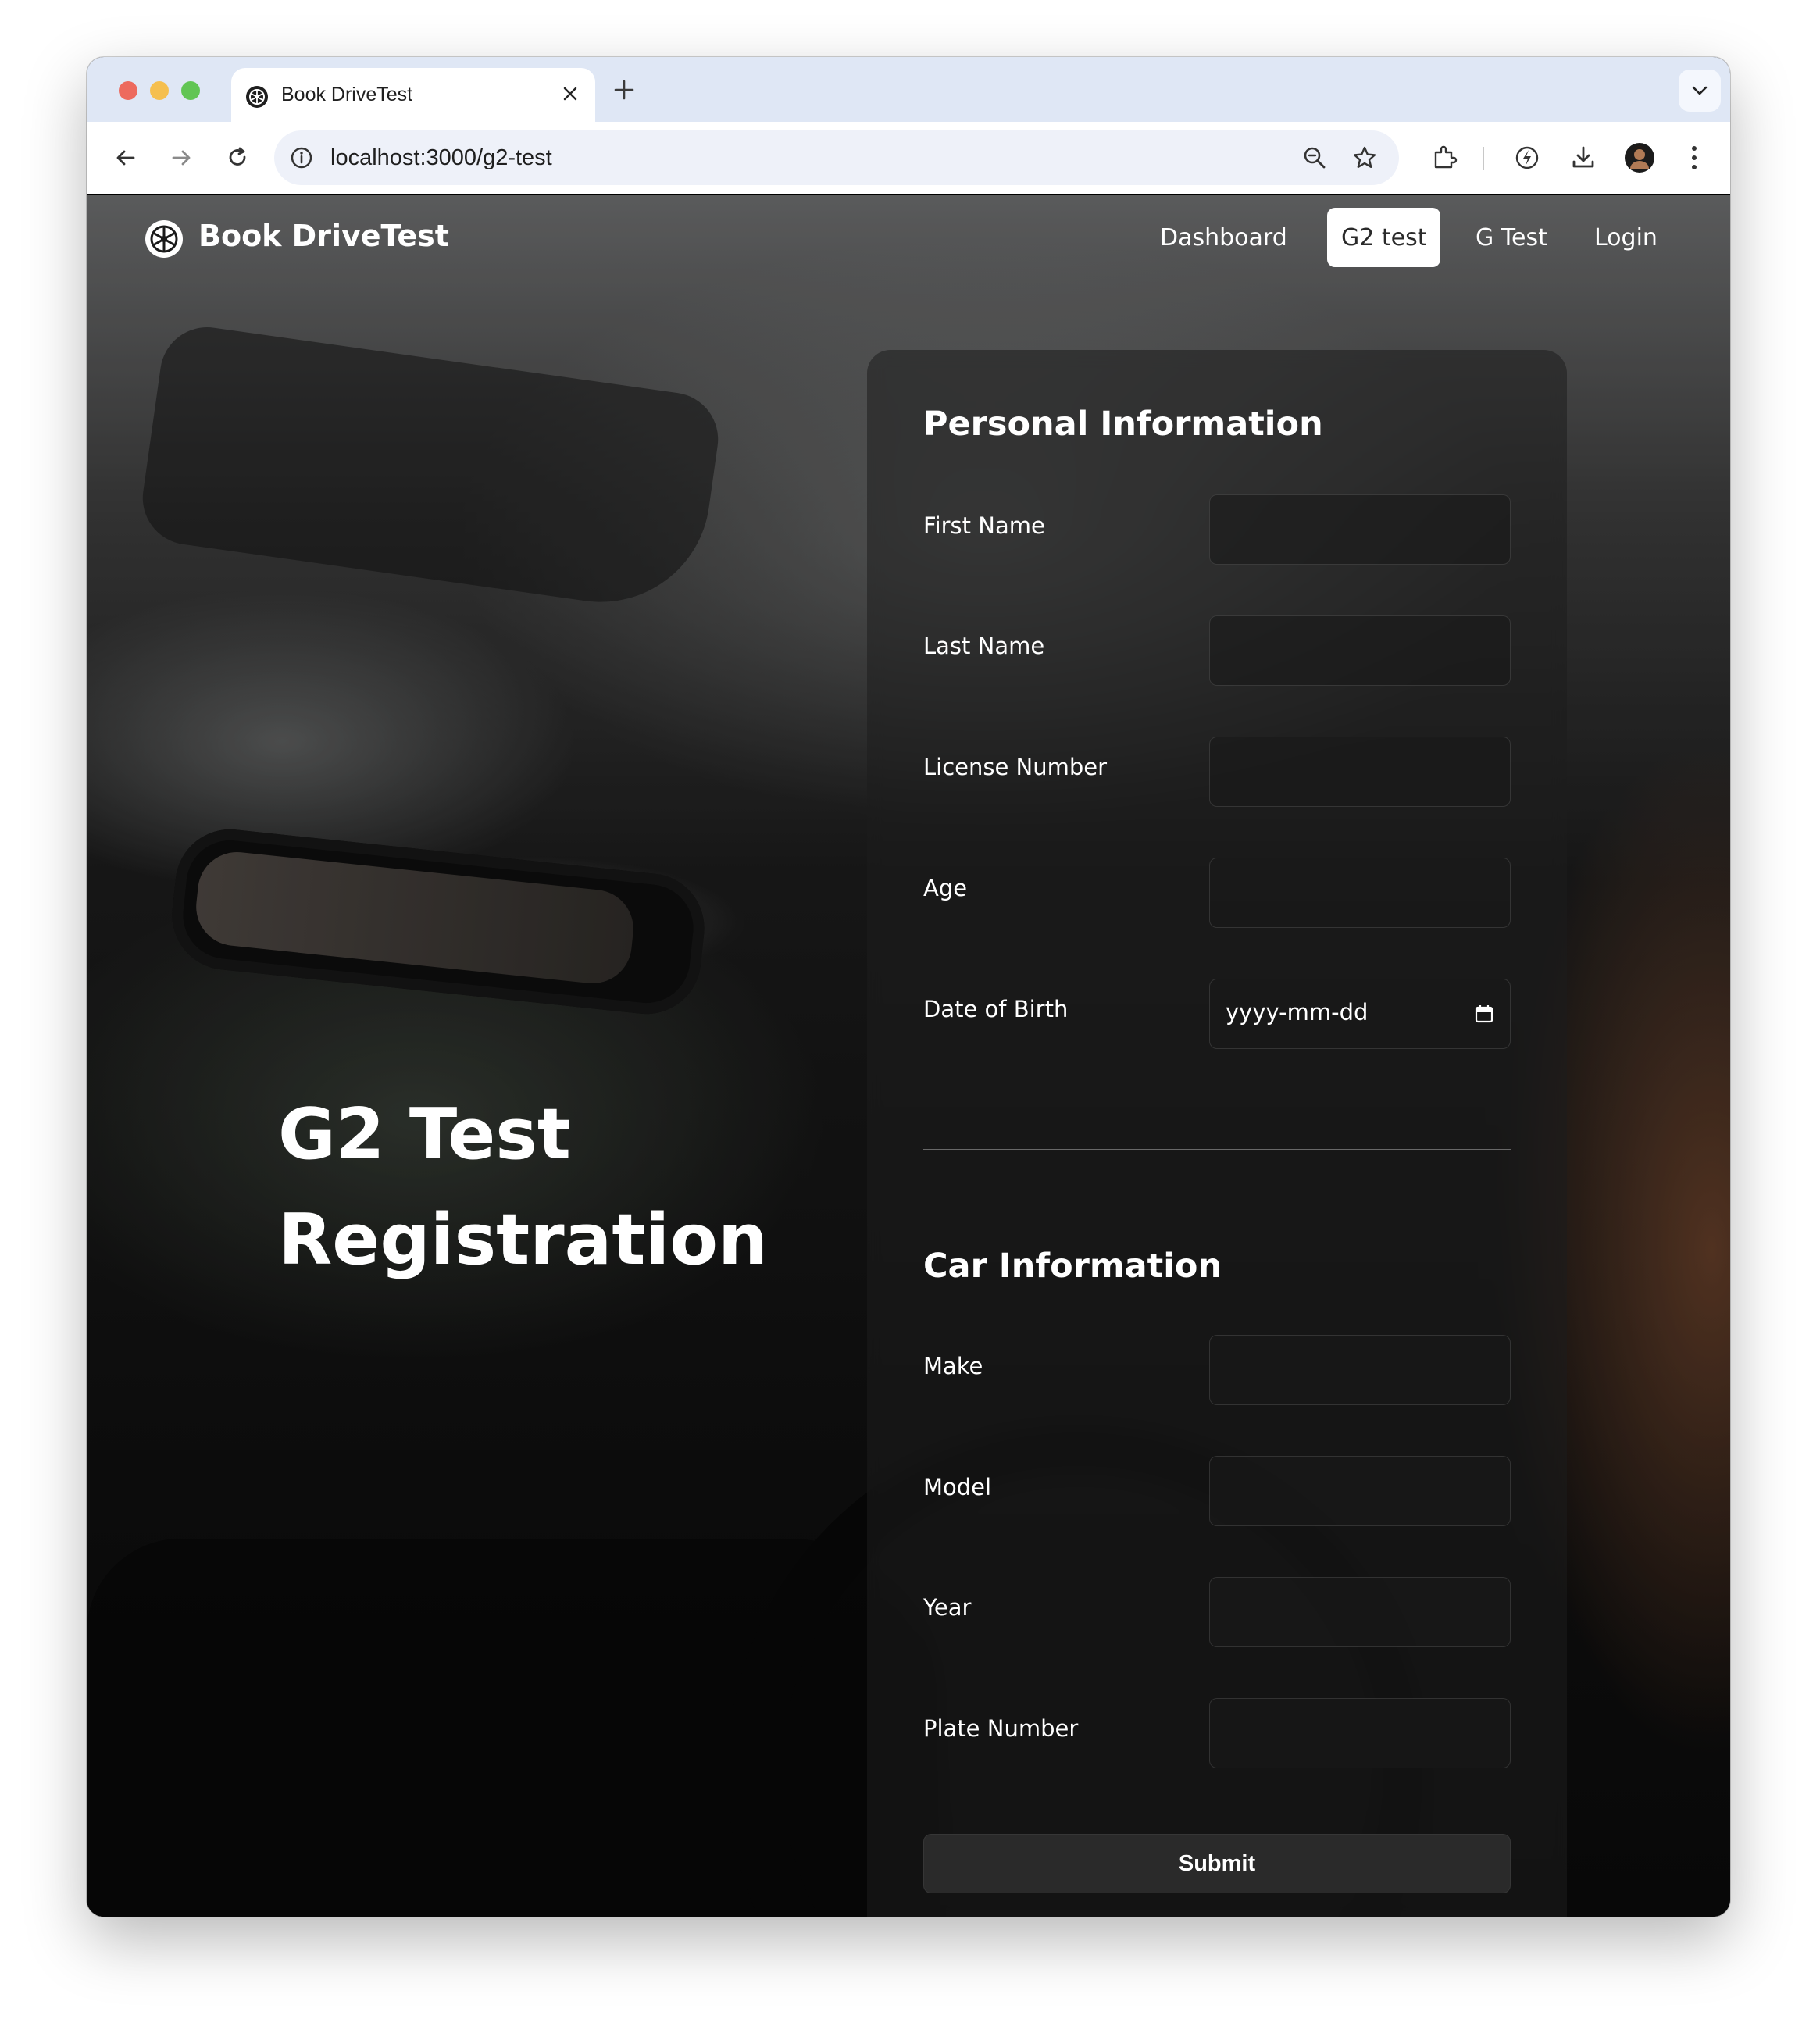 This screenshot has height=2037, width=1820. What do you see at coordinates (323, 236) in the screenshot?
I see `brand-name: Book DriveTest` at bounding box center [323, 236].